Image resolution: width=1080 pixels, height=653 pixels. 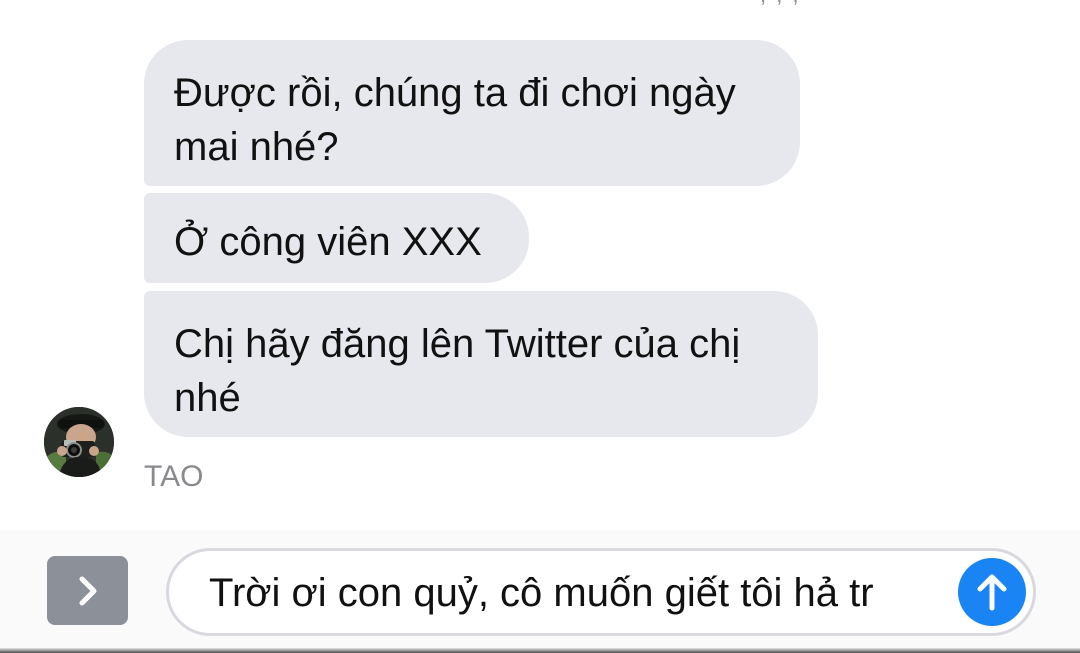 What do you see at coordinates (174, 476) in the screenshot?
I see `sender-name: TAO` at bounding box center [174, 476].